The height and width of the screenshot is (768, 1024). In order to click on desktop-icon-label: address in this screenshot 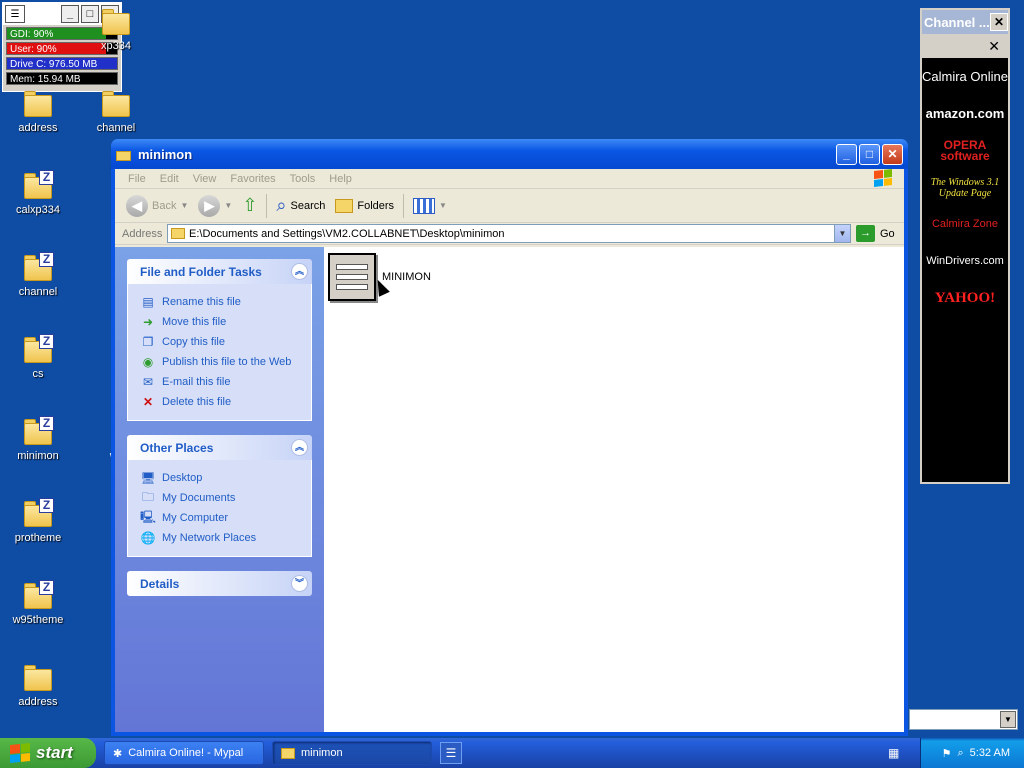, I will do `click(38, 702)`.